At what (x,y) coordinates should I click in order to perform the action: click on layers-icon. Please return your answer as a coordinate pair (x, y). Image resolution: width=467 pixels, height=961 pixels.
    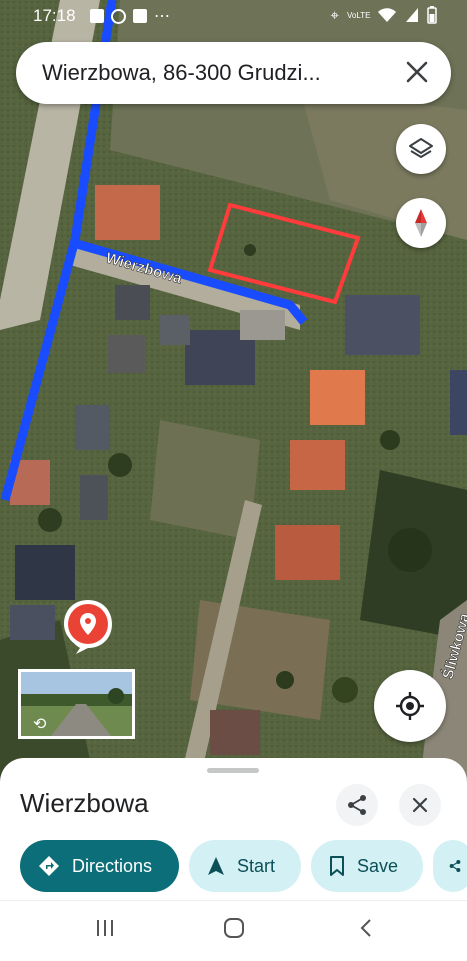
    Looking at the image, I should click on (421, 148).